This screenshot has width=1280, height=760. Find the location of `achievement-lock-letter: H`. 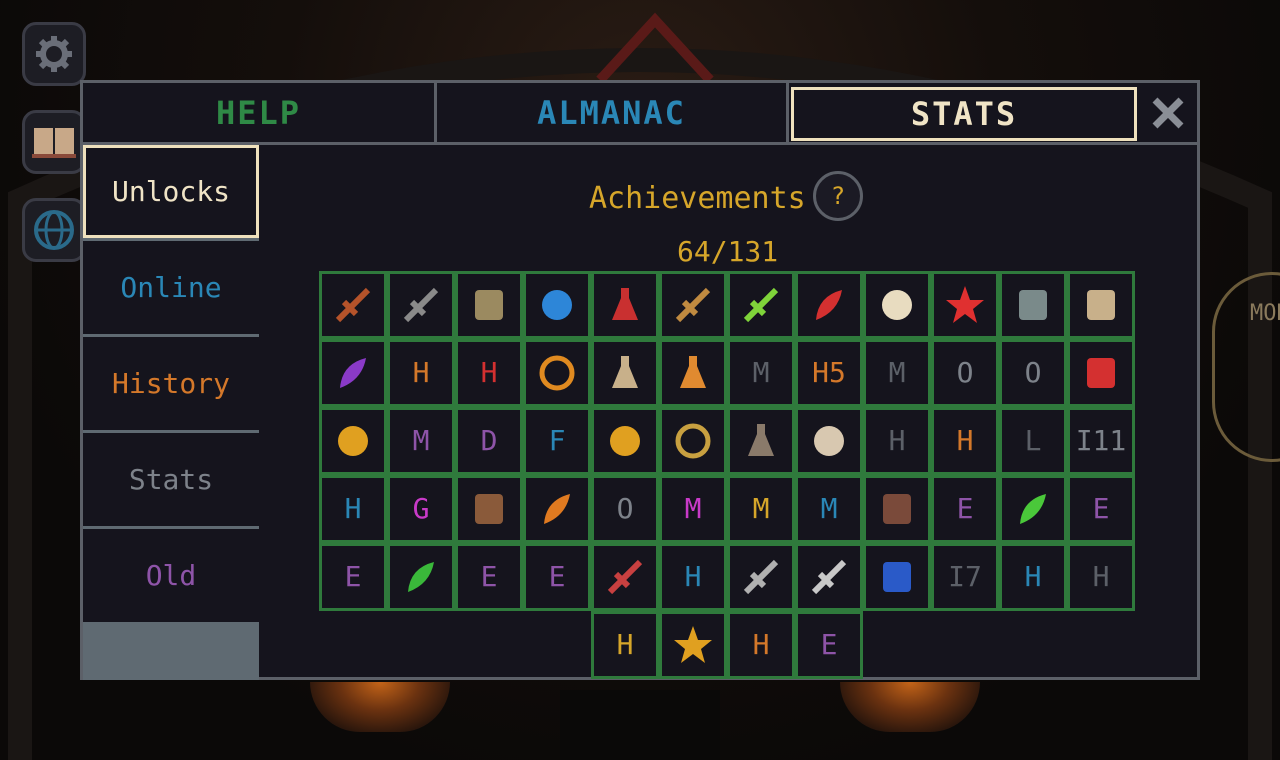

achievement-lock-letter: H is located at coordinates (625, 644).